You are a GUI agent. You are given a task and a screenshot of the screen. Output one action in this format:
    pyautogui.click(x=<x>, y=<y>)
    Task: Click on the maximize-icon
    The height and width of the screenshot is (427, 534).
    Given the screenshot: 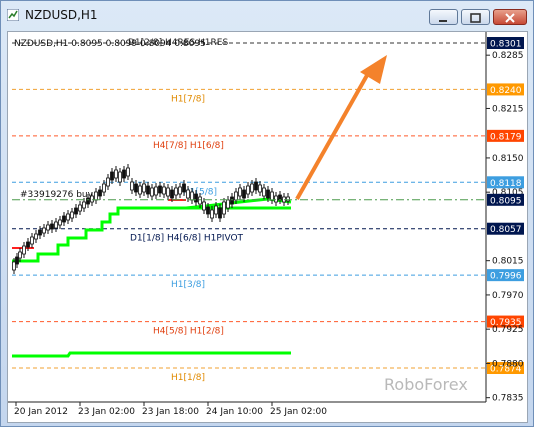 What is the action you would take?
    pyautogui.click(x=475, y=18)
    